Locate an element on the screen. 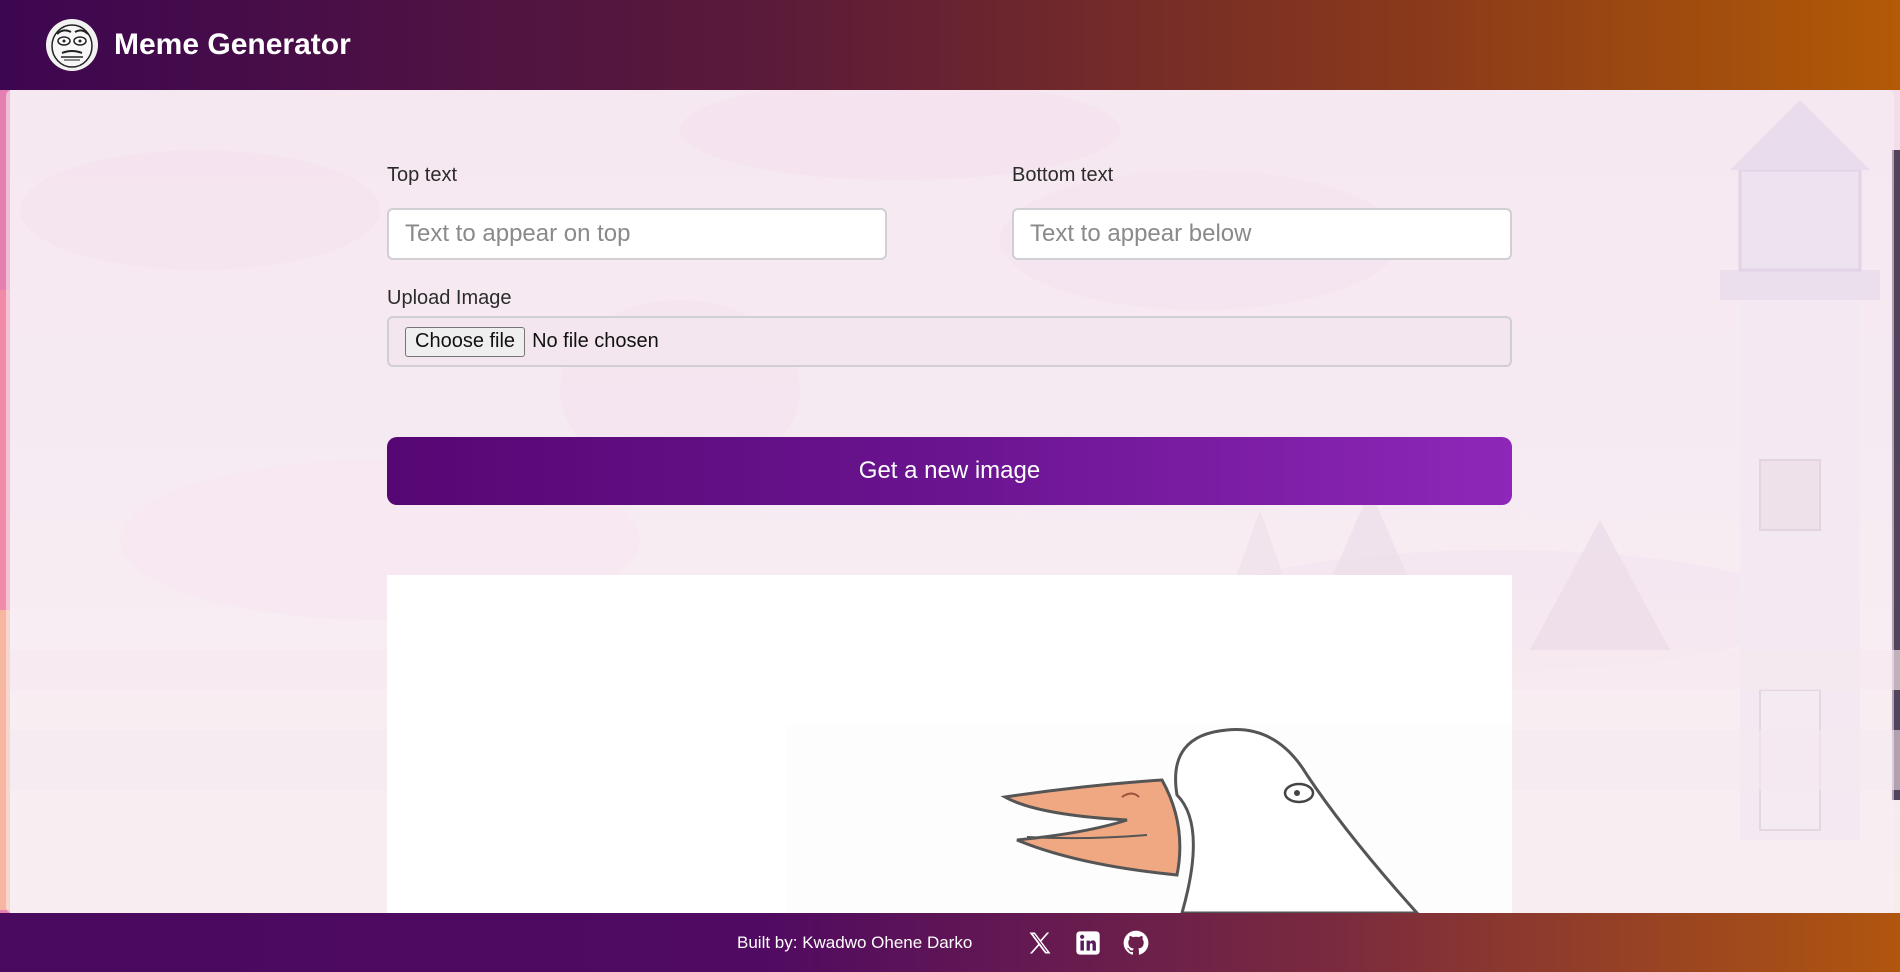 This screenshot has height=972, width=1900. app-footer: Built by: Kwadwo Ohene Darko is located at coordinates (950, 942).